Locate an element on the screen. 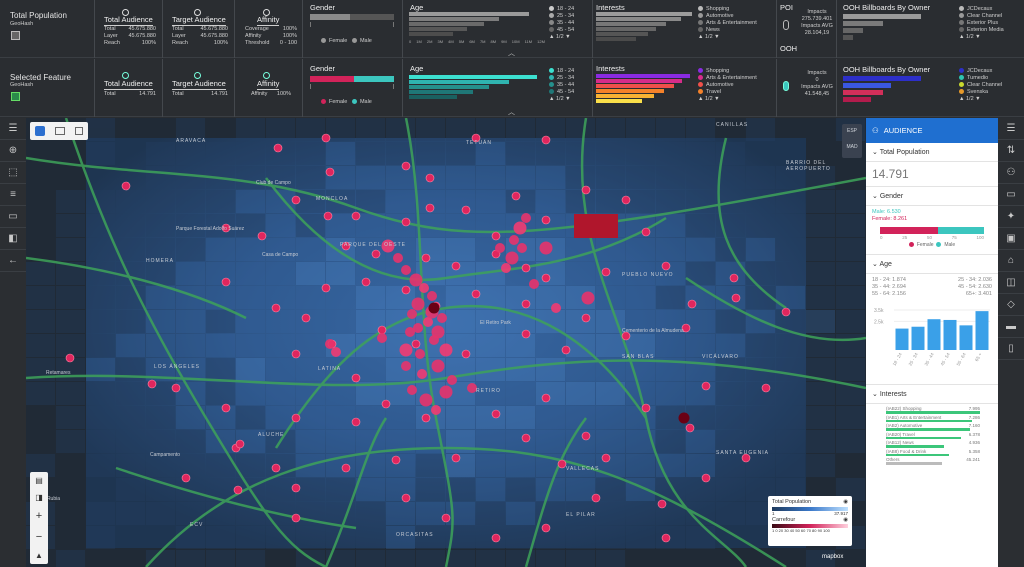  mad-button: MAD is located at coordinates (852, 142).